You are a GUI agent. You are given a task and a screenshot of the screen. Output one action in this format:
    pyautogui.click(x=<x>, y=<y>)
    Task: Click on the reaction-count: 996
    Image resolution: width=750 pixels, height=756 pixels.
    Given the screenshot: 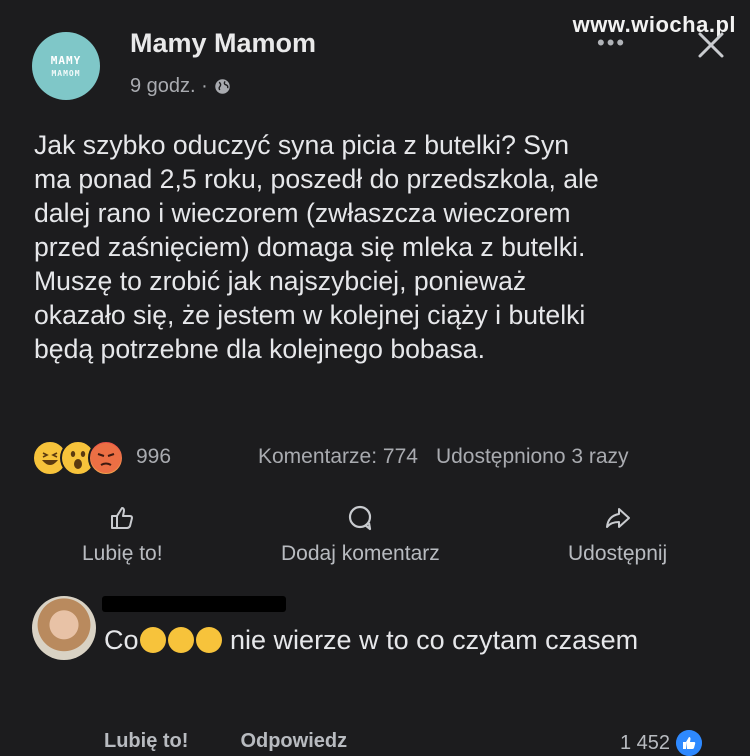 What is the action you would take?
    pyautogui.click(x=153, y=457)
    